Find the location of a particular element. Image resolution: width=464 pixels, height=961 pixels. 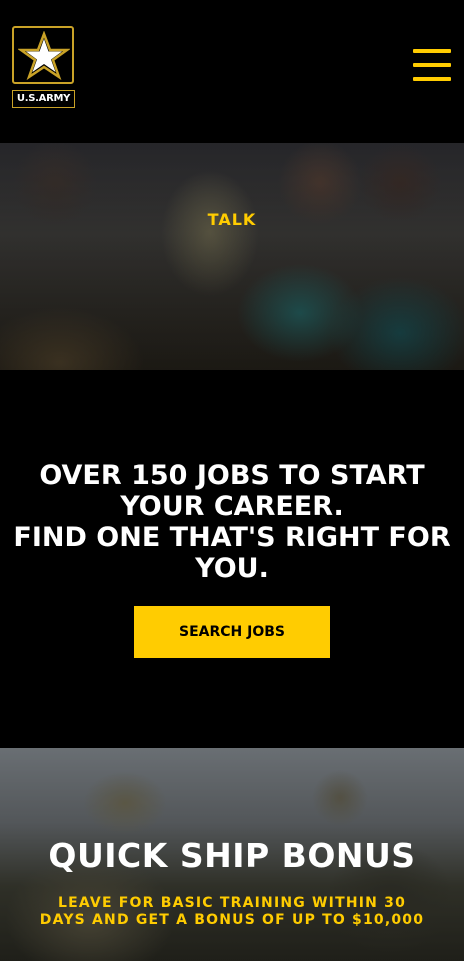

jobs-heading-line: FIND ONE THAT'S RIGHT FOR is located at coordinates (232, 537).